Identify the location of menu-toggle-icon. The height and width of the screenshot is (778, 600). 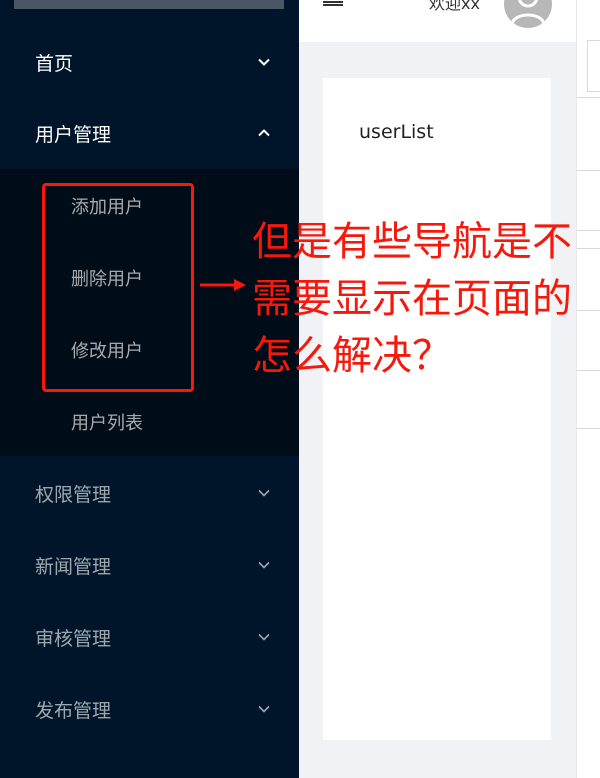
(333, 4).